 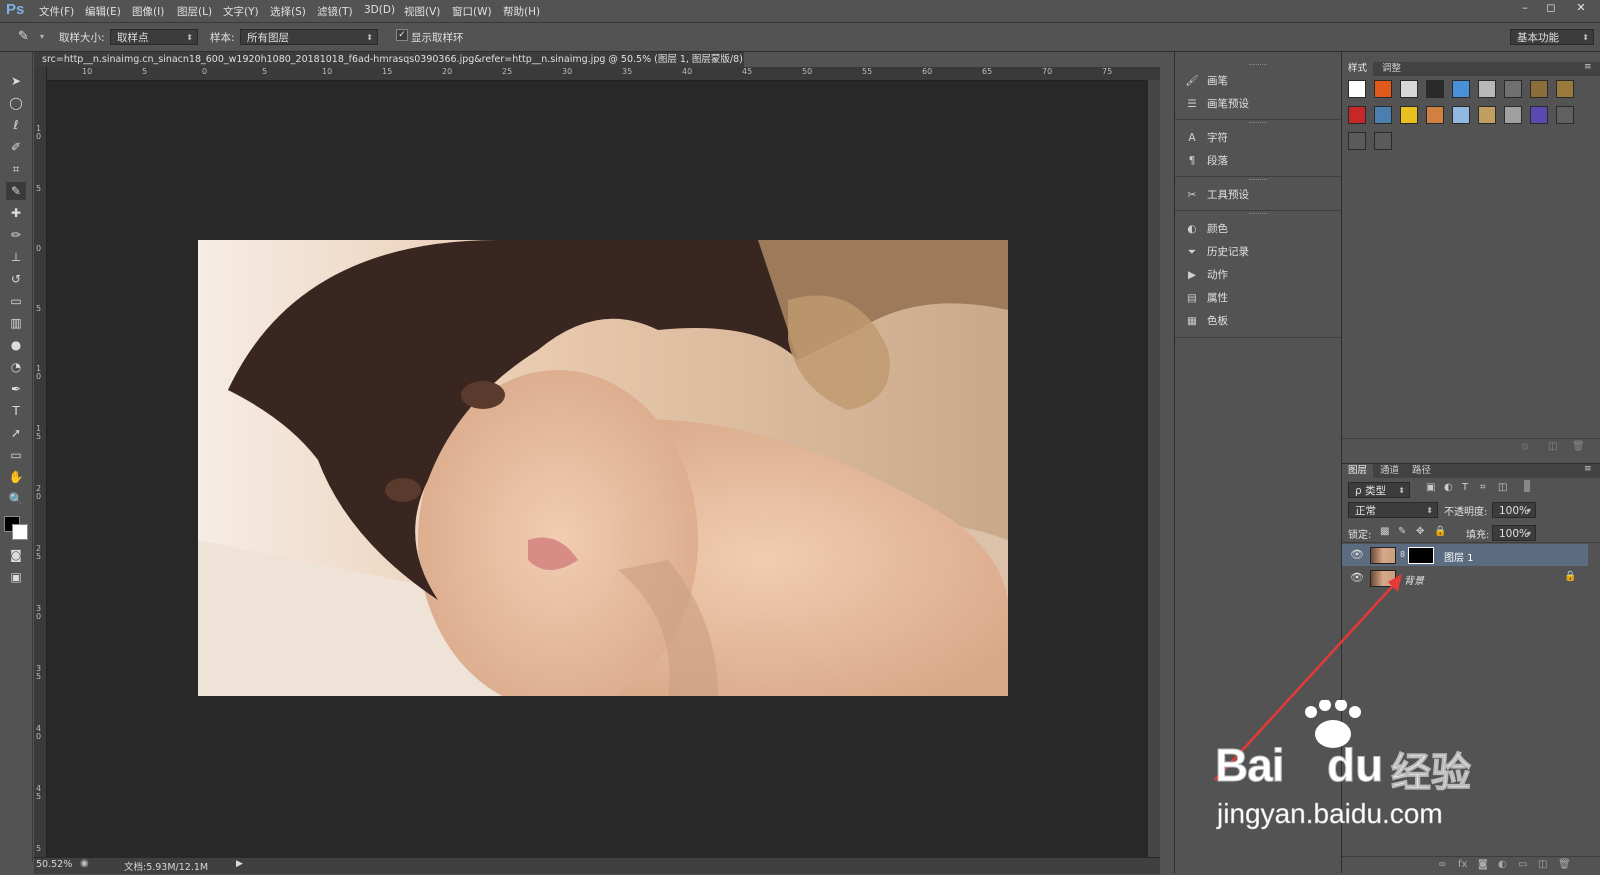 What do you see at coordinates (1502, 864) in the screenshot?
I see `adjustment-layer-icon: ◐` at bounding box center [1502, 864].